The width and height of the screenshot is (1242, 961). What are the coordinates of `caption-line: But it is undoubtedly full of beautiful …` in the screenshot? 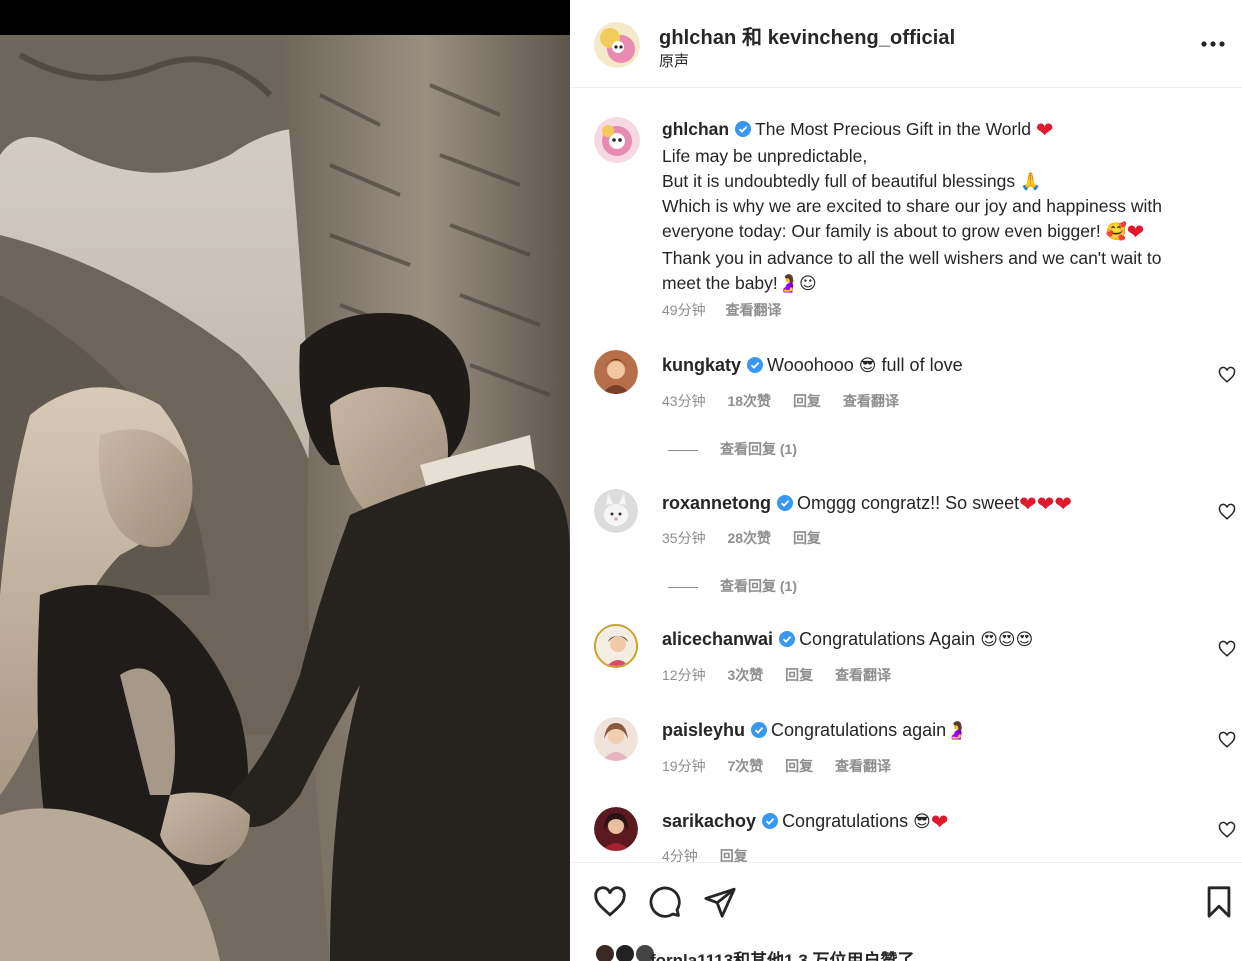 It's located at (839, 180).